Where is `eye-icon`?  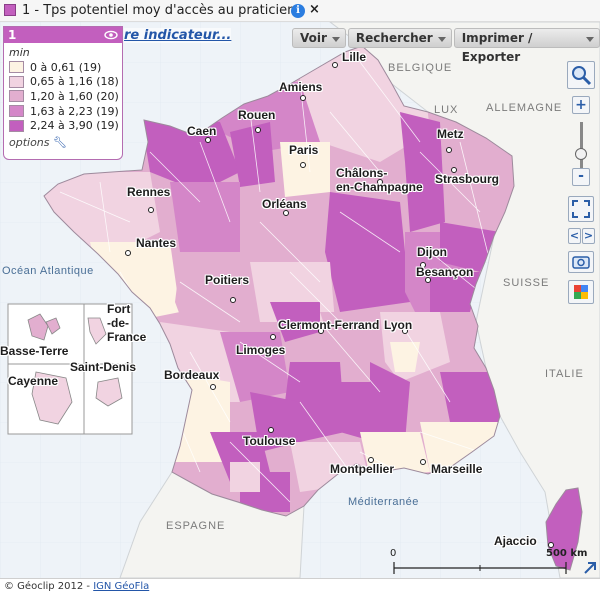
eye-icon is located at coordinates (111, 35).